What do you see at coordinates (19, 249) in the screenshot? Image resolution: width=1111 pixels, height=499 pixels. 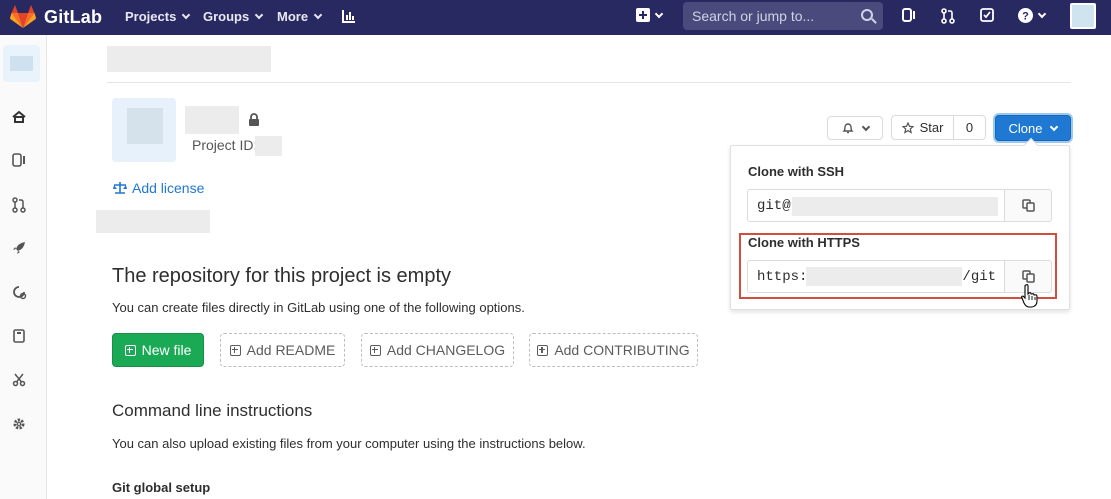 I see `rocket-icon` at bounding box center [19, 249].